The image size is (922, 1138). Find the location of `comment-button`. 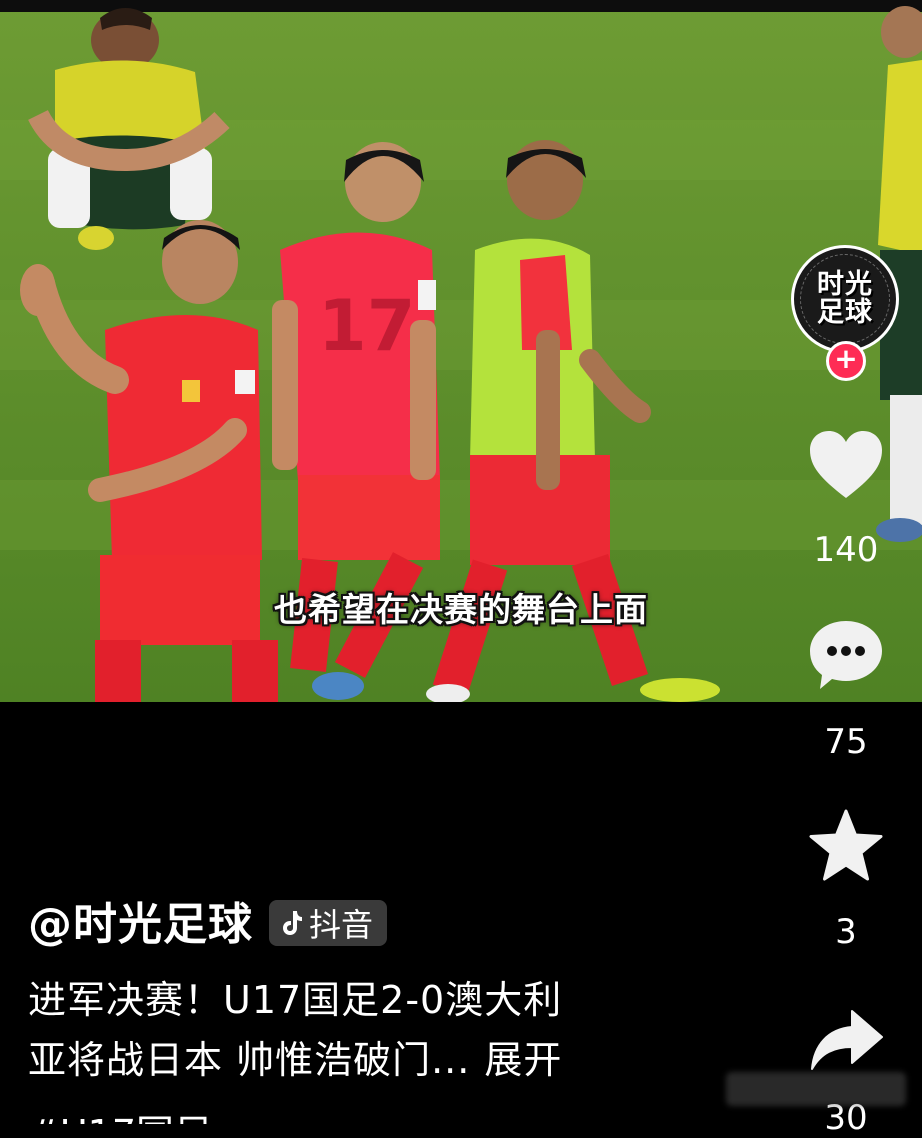

comment-button is located at coordinates (846, 655).